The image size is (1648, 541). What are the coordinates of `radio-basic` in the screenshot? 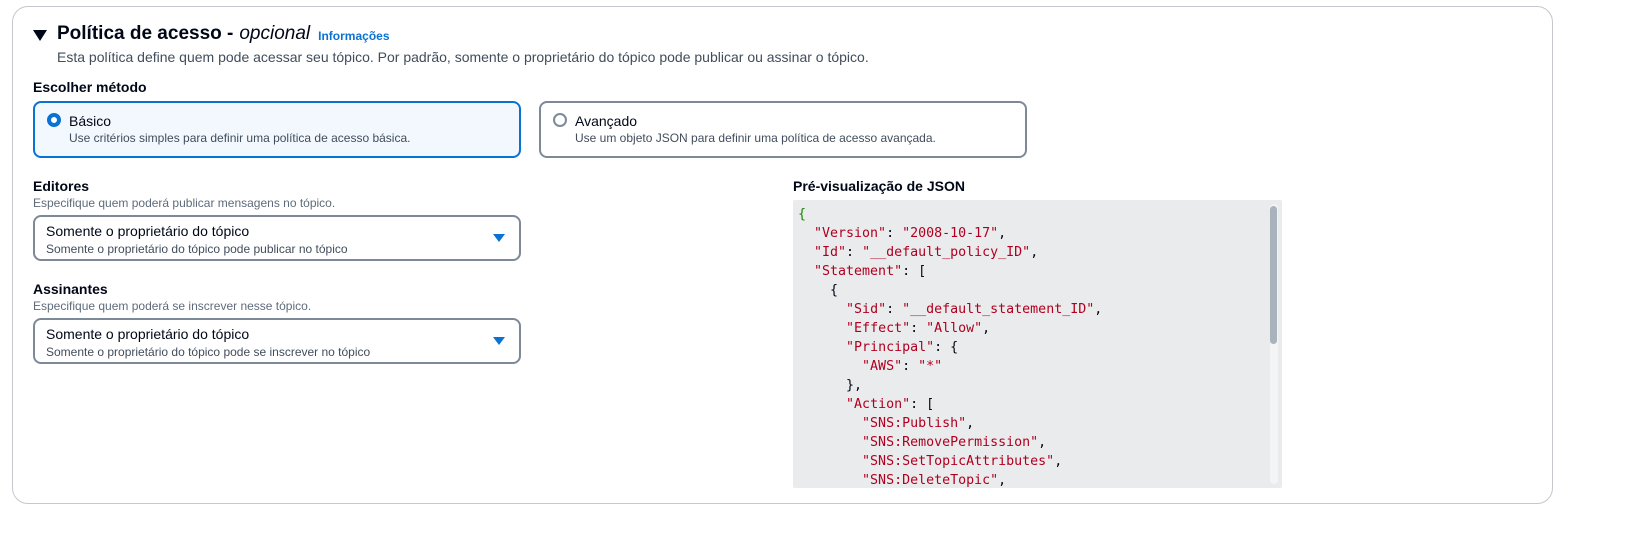 It's located at (54, 120).